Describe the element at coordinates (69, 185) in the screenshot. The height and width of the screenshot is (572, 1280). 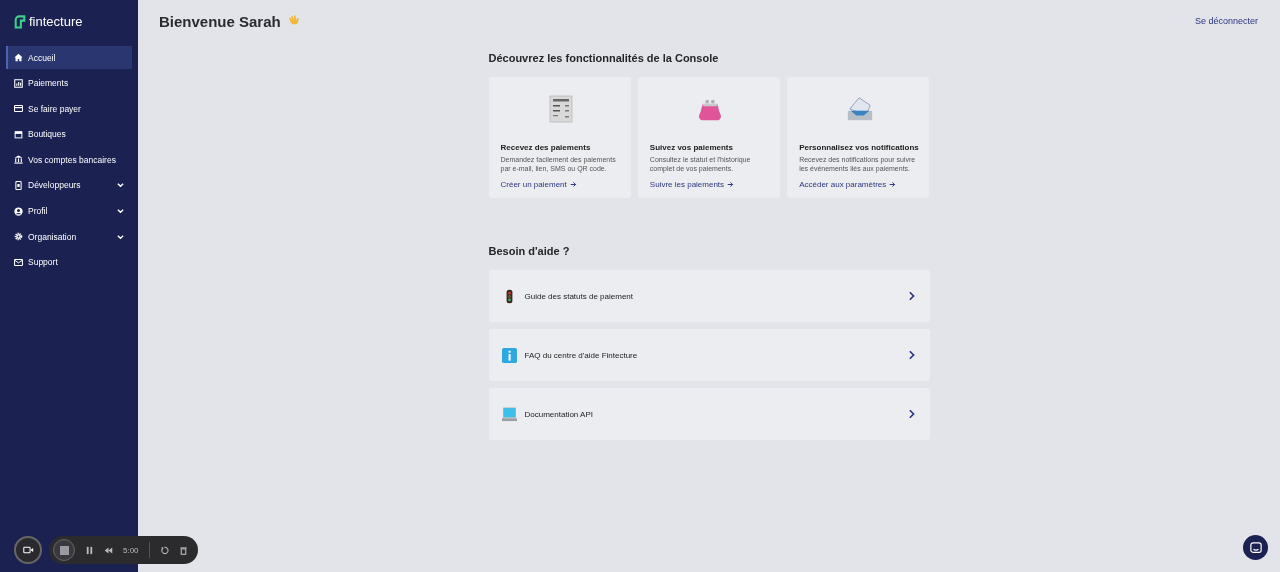
I see `nav-item: Développeurs` at that location.